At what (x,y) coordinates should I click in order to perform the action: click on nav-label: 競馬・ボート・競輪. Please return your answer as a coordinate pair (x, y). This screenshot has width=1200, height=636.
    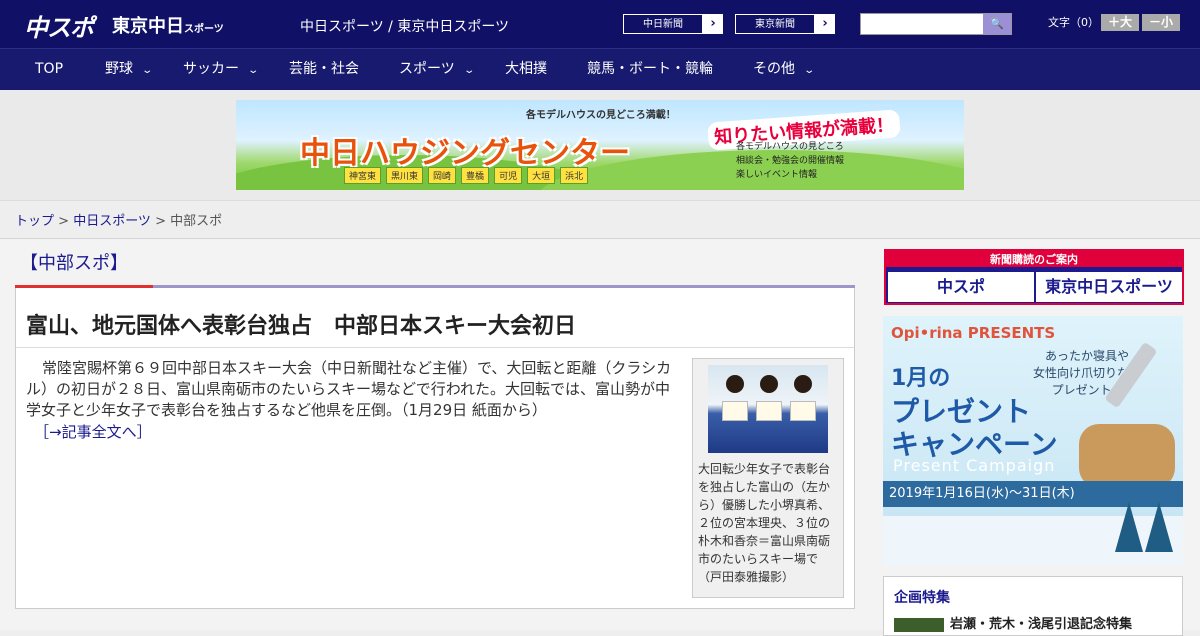
    Looking at the image, I should click on (650, 69).